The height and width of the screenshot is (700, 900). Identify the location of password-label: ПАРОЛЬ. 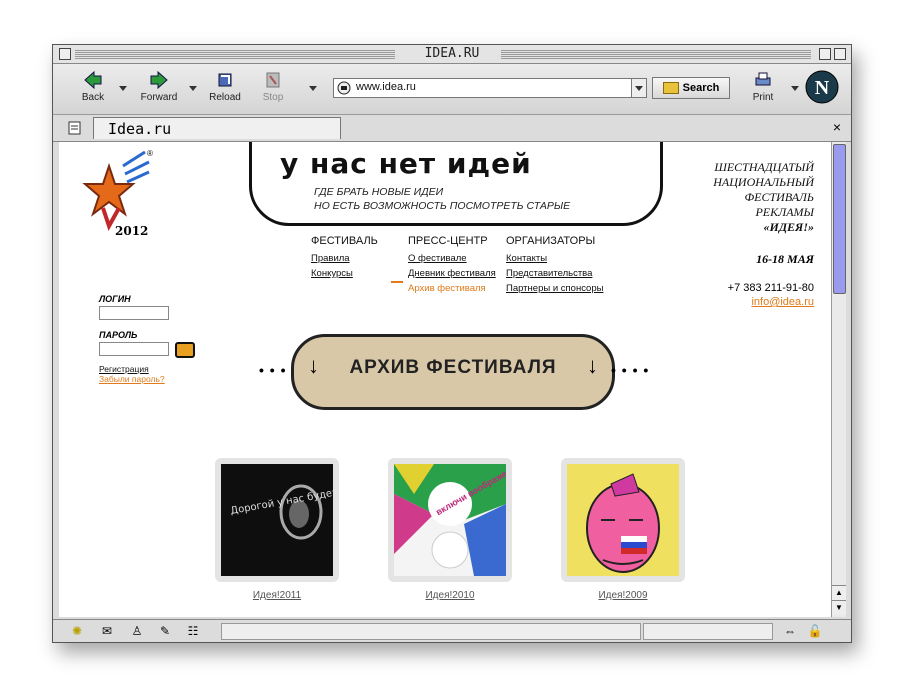
(118, 335).